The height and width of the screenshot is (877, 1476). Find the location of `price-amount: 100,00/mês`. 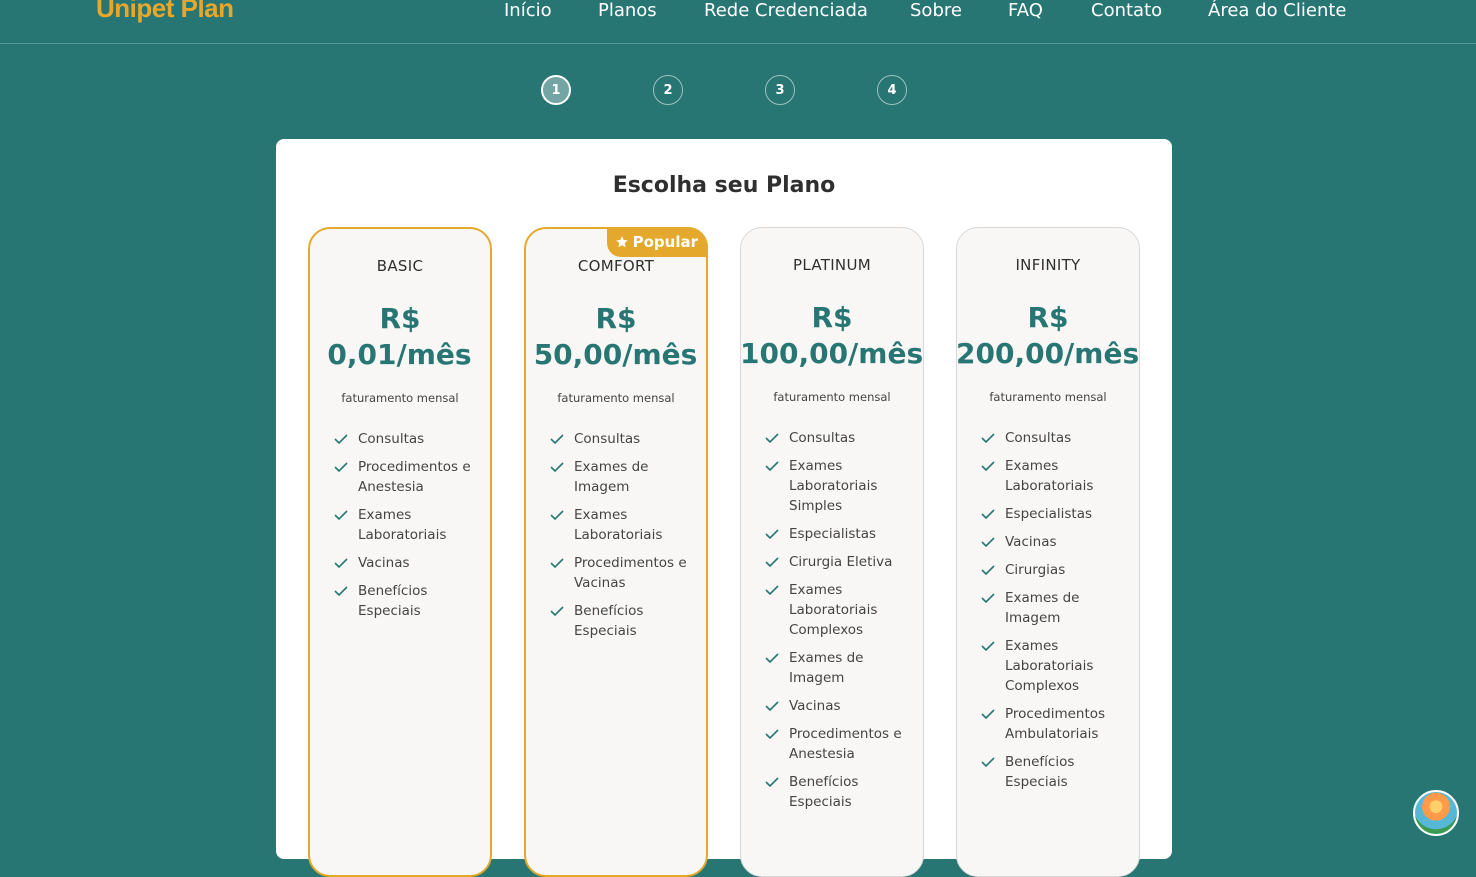

price-amount: 100,00/mês is located at coordinates (832, 353).